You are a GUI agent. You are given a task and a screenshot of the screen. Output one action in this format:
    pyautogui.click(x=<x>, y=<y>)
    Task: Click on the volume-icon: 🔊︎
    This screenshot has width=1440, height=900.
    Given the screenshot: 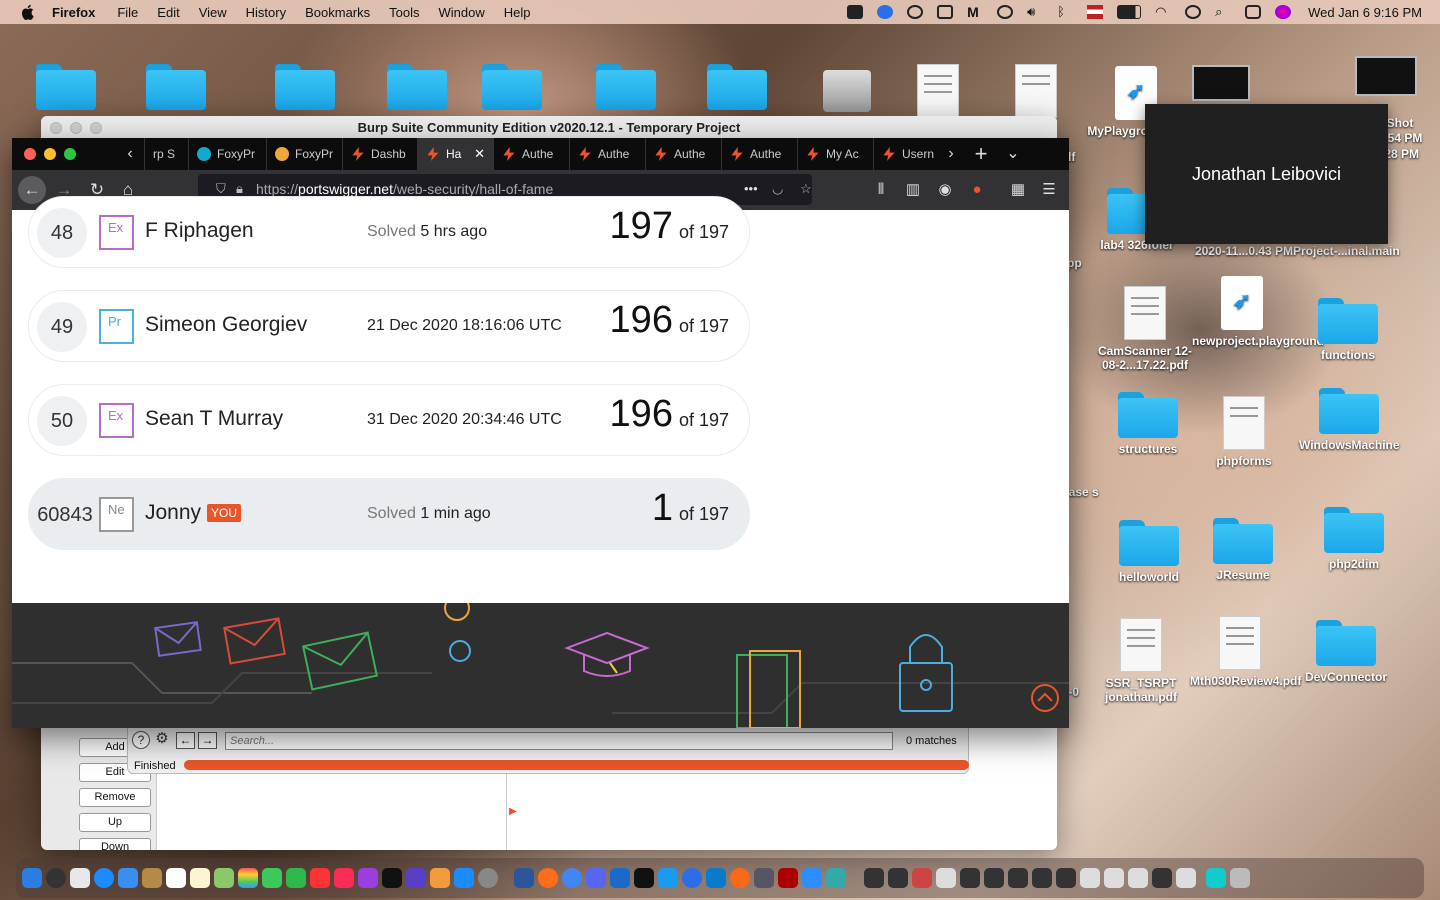 What is the action you would take?
    pyautogui.click(x=1035, y=12)
    